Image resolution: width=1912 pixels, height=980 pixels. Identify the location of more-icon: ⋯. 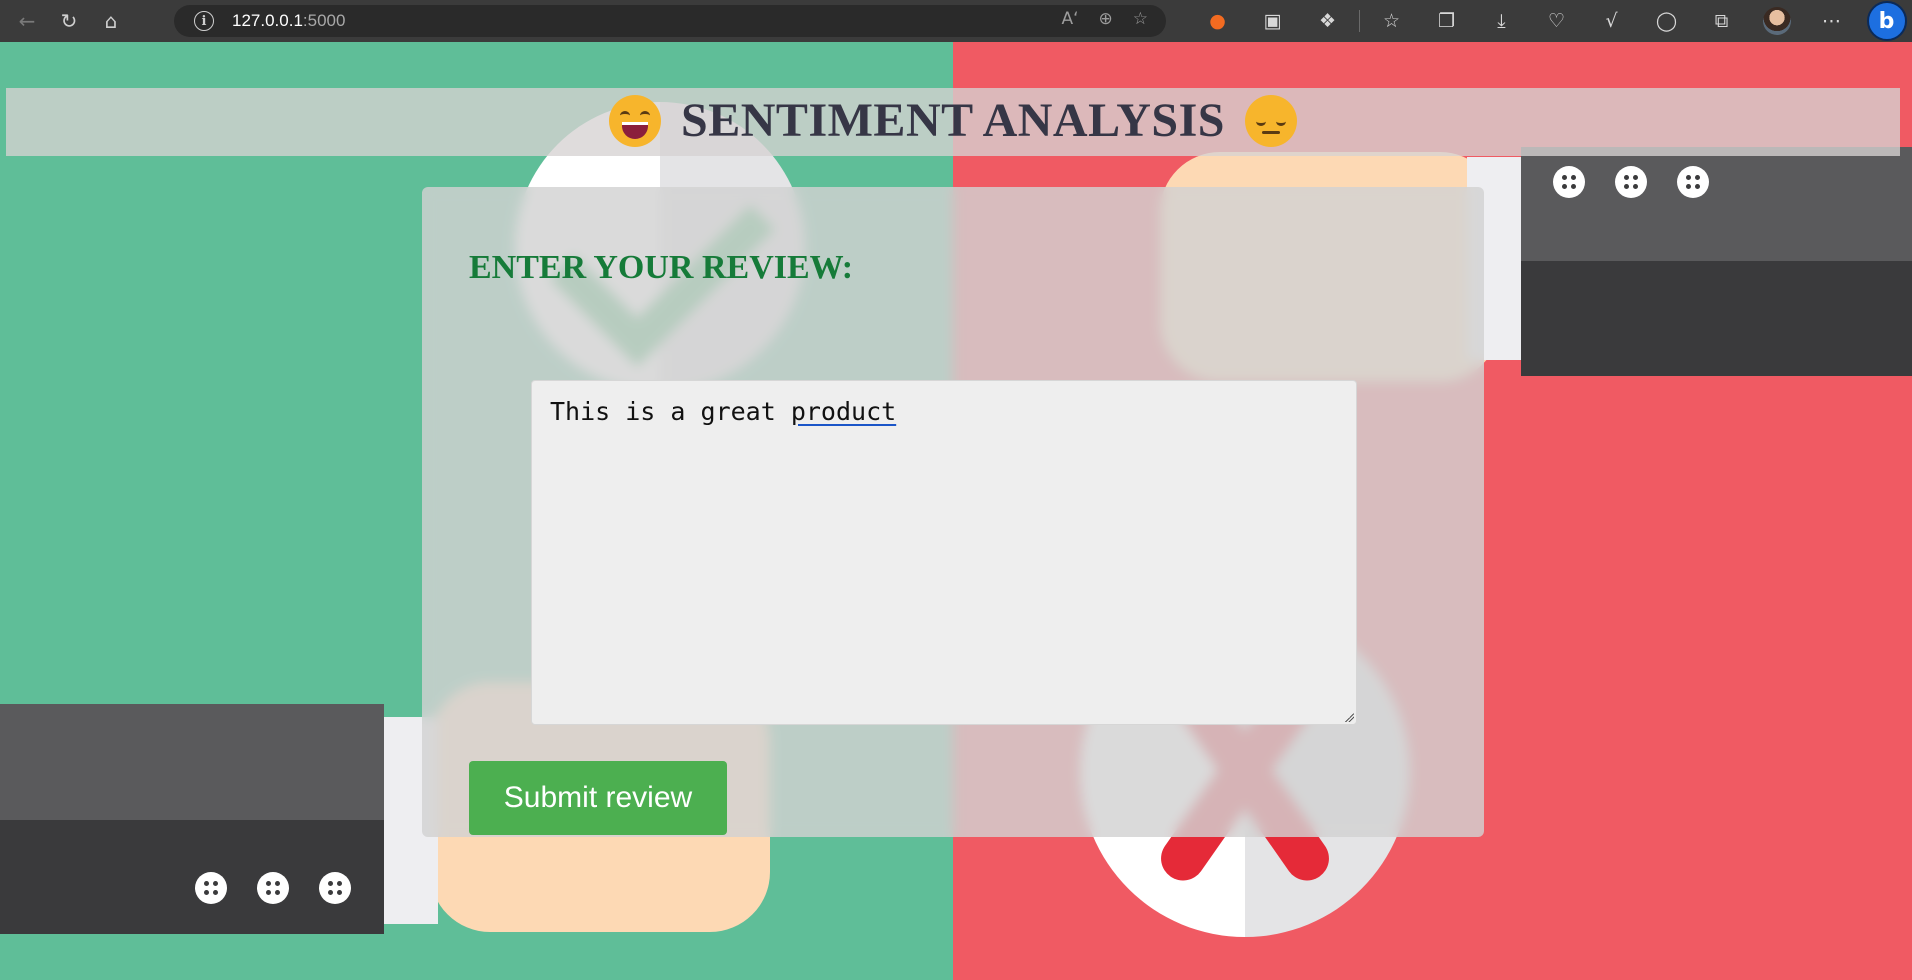
(1831, 21).